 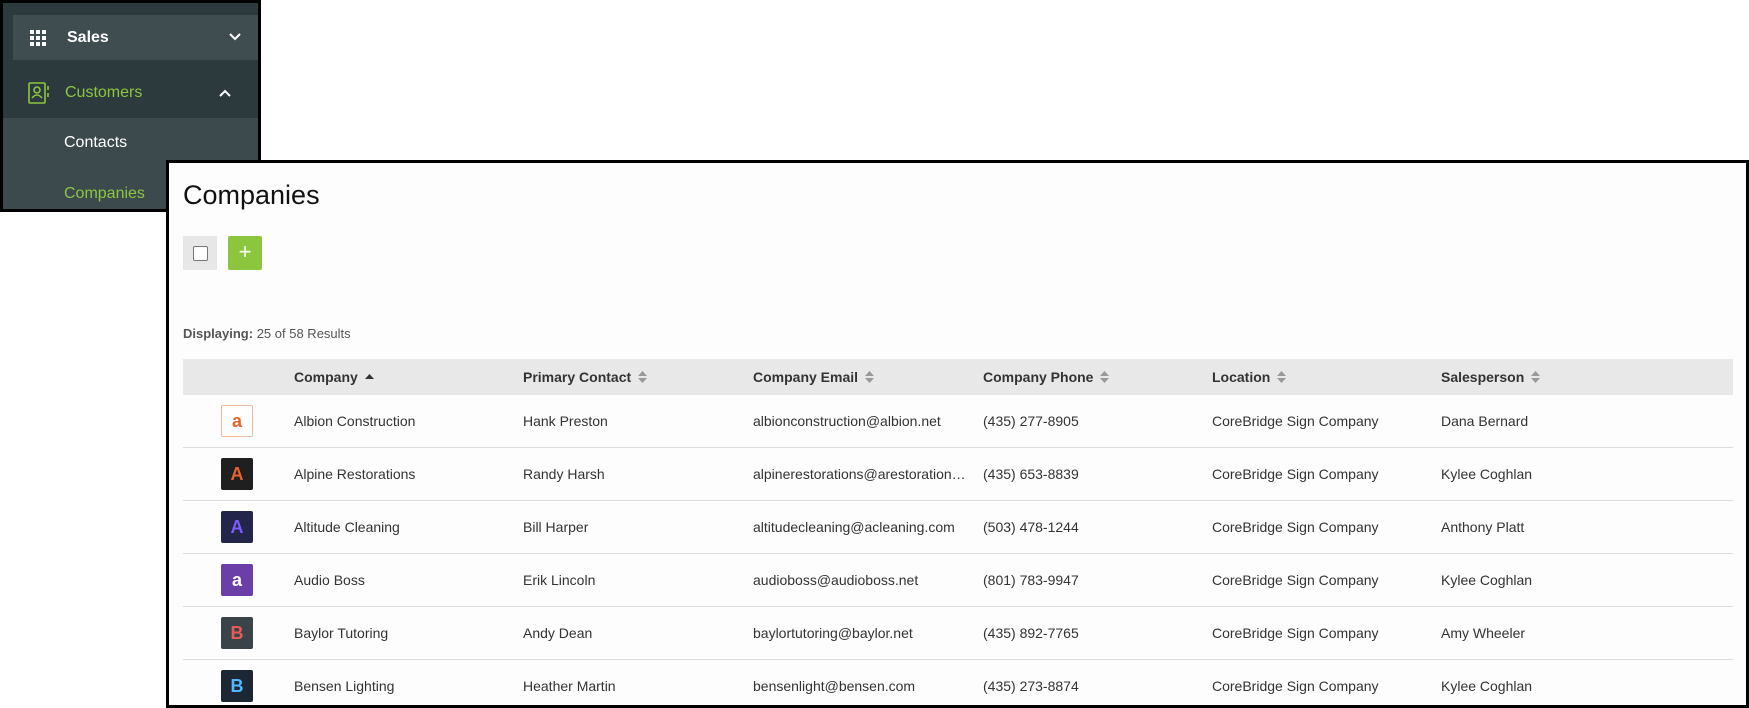 I want to click on company-phone-cell: (435) 653-8839, so click(x=1031, y=474).